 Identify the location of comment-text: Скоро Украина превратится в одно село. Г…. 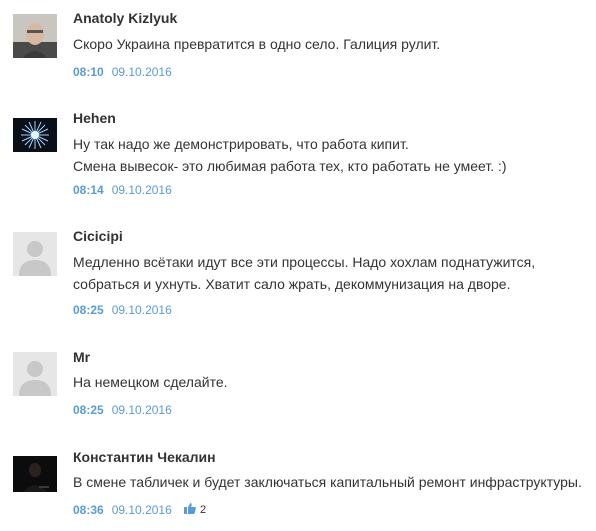
(256, 44).